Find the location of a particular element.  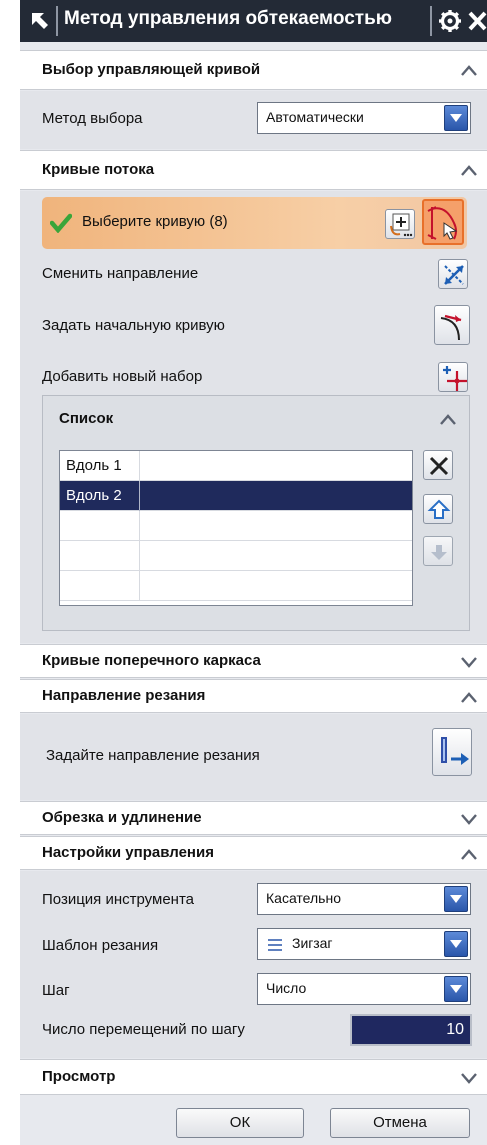

move-up-button is located at coordinates (438, 509).